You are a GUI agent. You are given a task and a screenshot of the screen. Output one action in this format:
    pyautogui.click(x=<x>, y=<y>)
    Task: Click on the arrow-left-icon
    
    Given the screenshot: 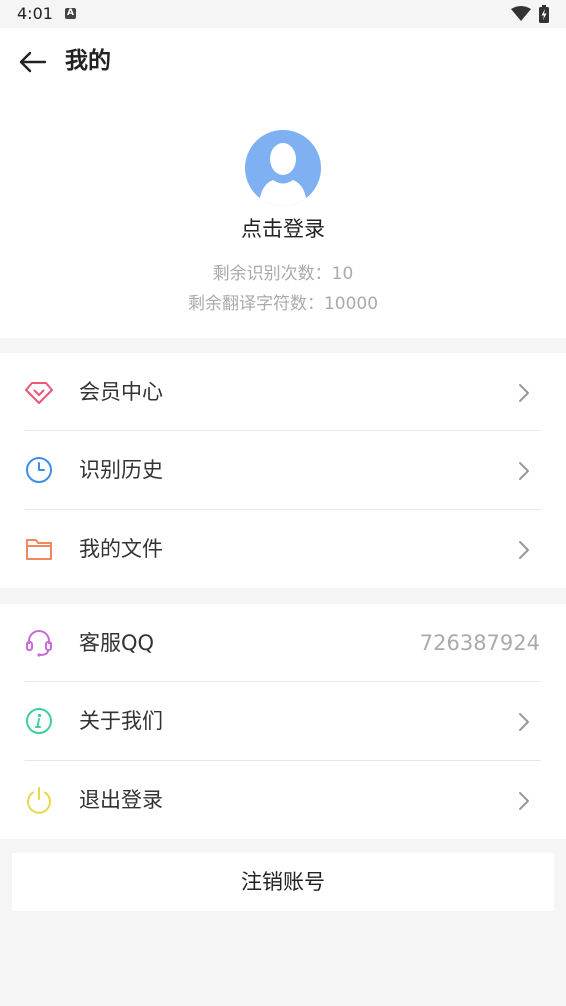 What is the action you would take?
    pyautogui.click(x=33, y=62)
    